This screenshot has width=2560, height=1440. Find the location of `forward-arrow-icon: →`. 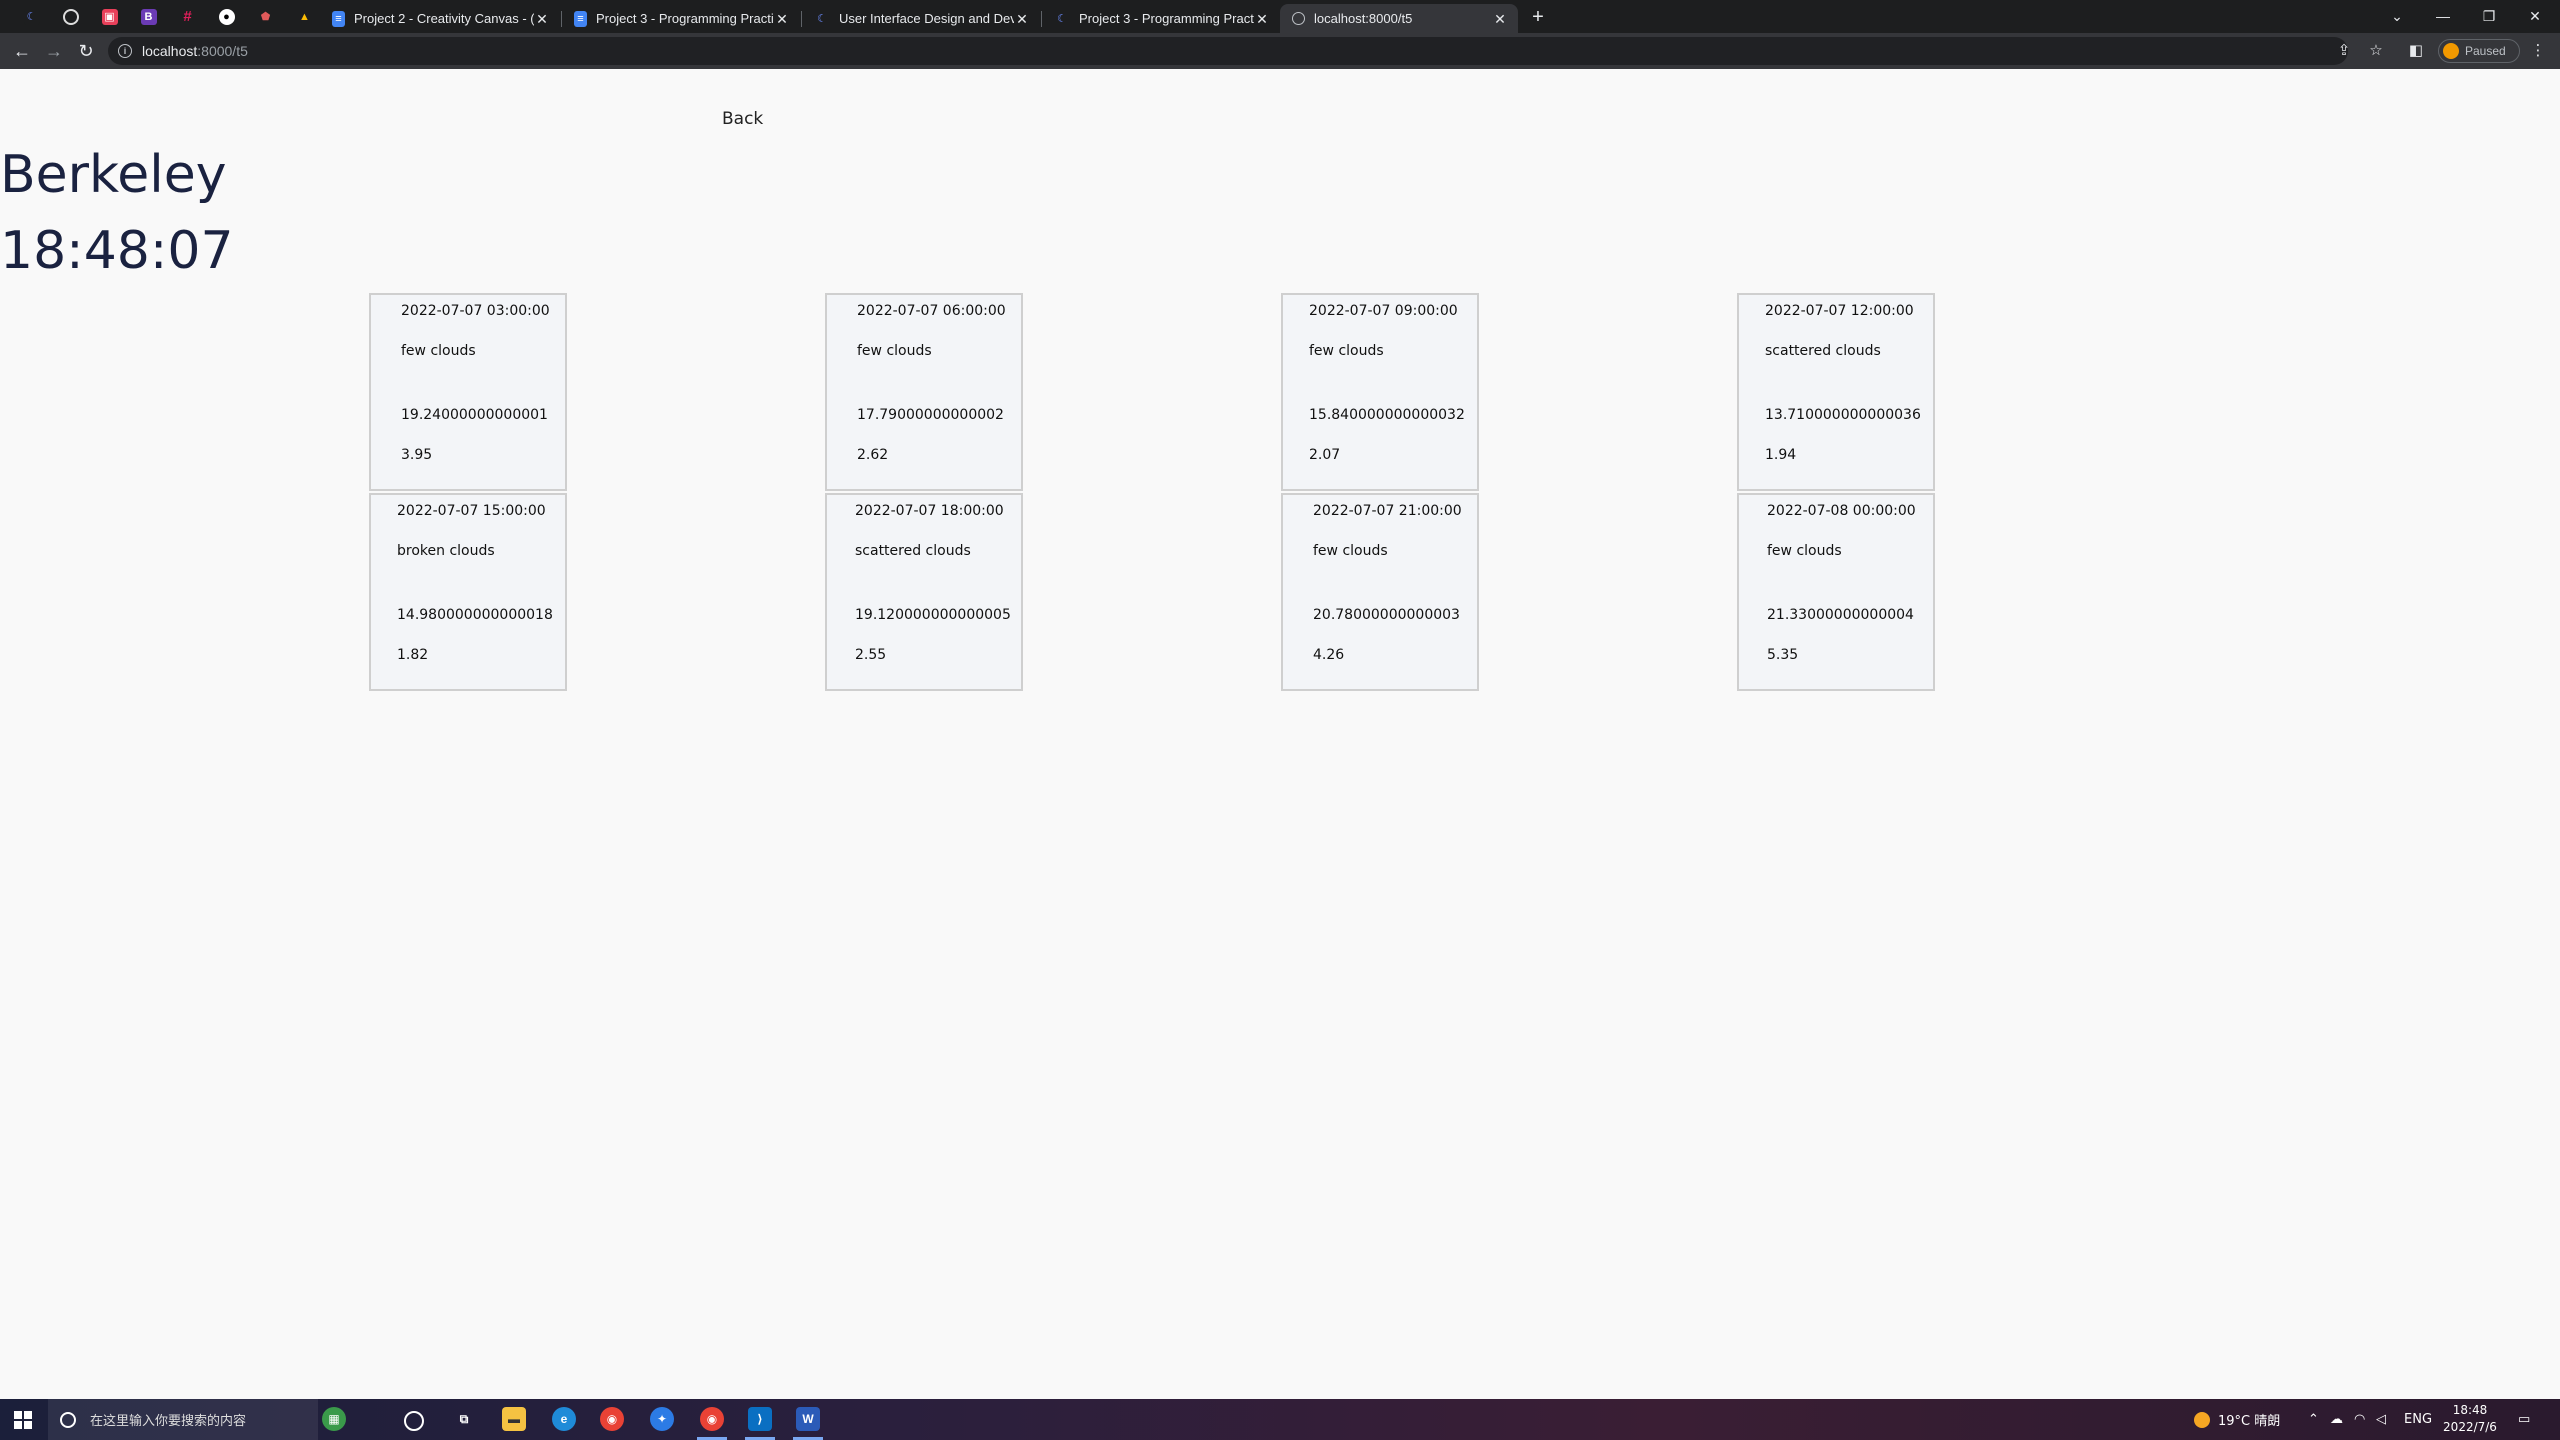

forward-arrow-icon: → is located at coordinates (54, 51).